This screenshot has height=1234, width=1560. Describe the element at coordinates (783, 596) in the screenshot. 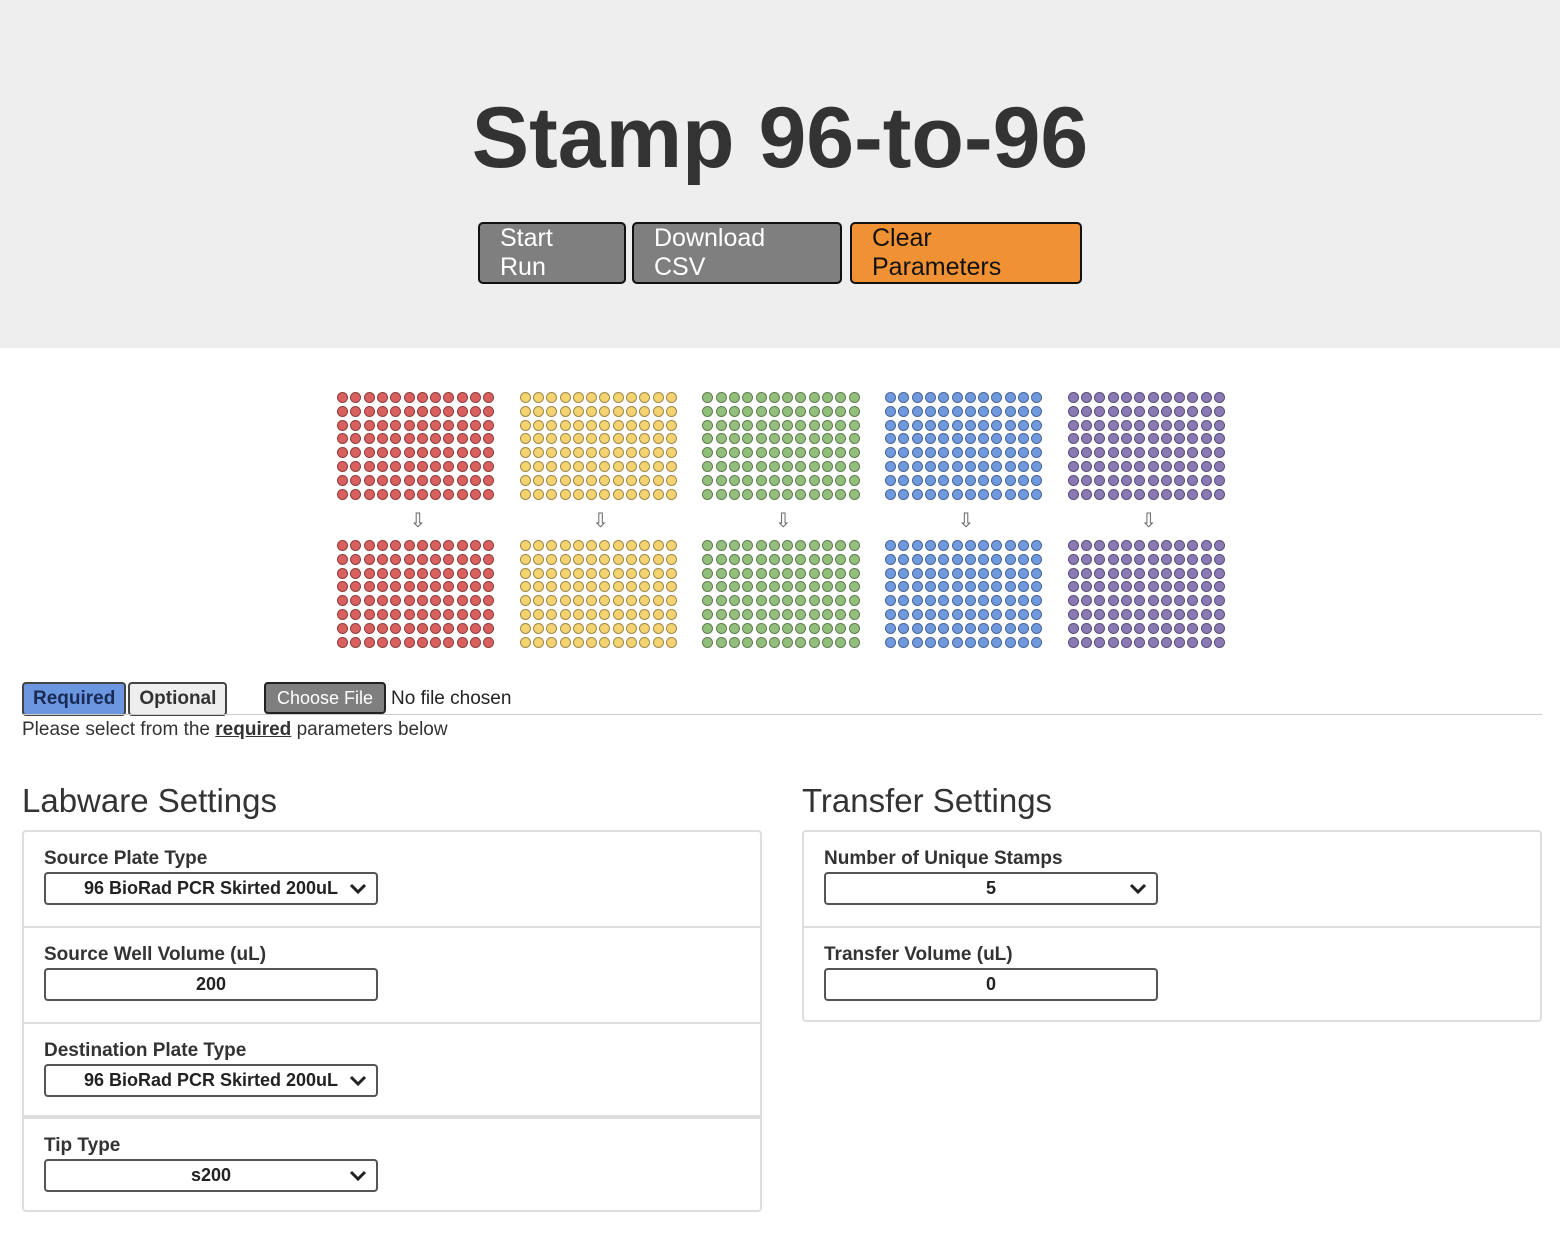

I see `destination-plate` at that location.